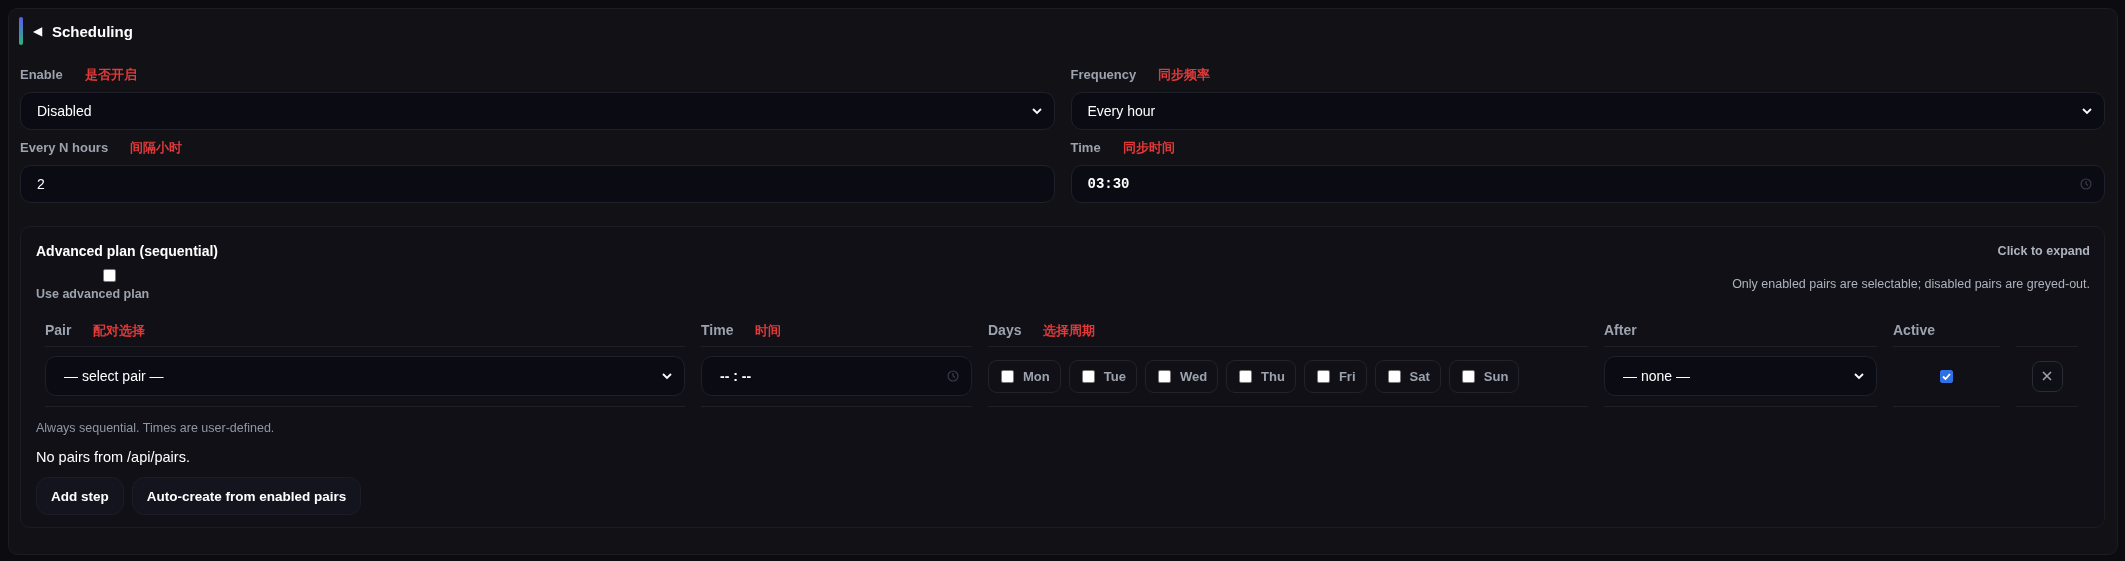 The image size is (2125, 561). Describe the element at coordinates (537, 111) in the screenshot. I see `dropdown: Disabled` at that location.